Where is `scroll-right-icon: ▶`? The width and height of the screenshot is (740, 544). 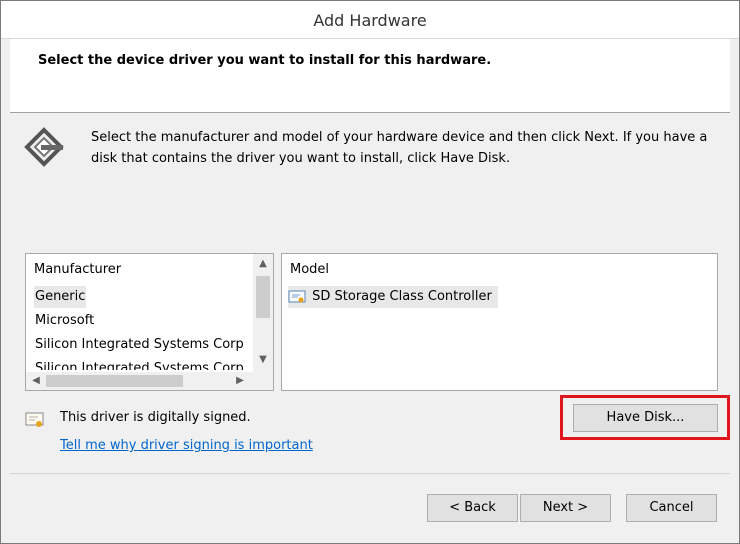
scroll-right-icon: ▶ is located at coordinates (240, 381).